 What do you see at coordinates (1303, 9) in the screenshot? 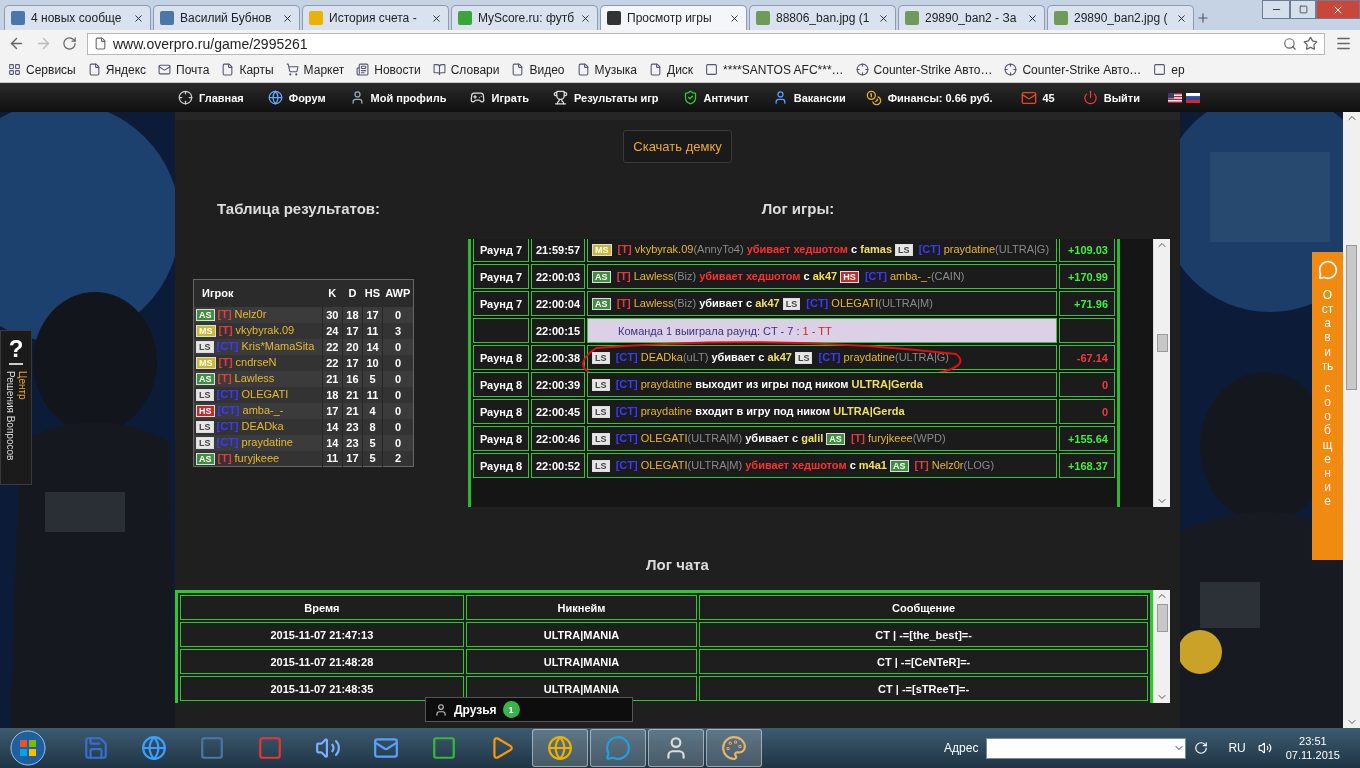
I see `maximize-button` at bounding box center [1303, 9].